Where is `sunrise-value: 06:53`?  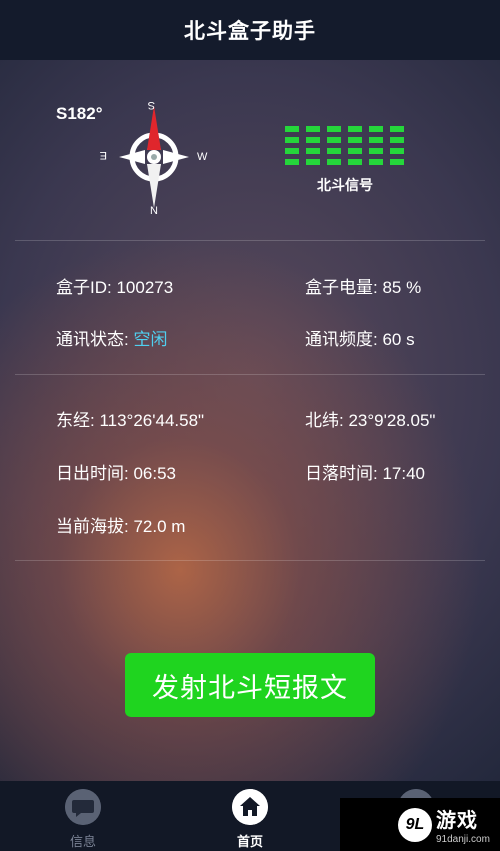 sunrise-value: 06:53 is located at coordinates (154, 473).